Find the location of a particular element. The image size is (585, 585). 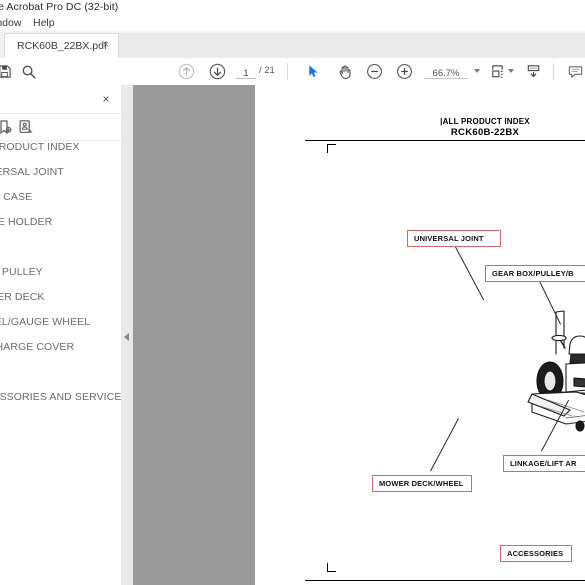

tractor-illustration is located at coordinates (556, 371).